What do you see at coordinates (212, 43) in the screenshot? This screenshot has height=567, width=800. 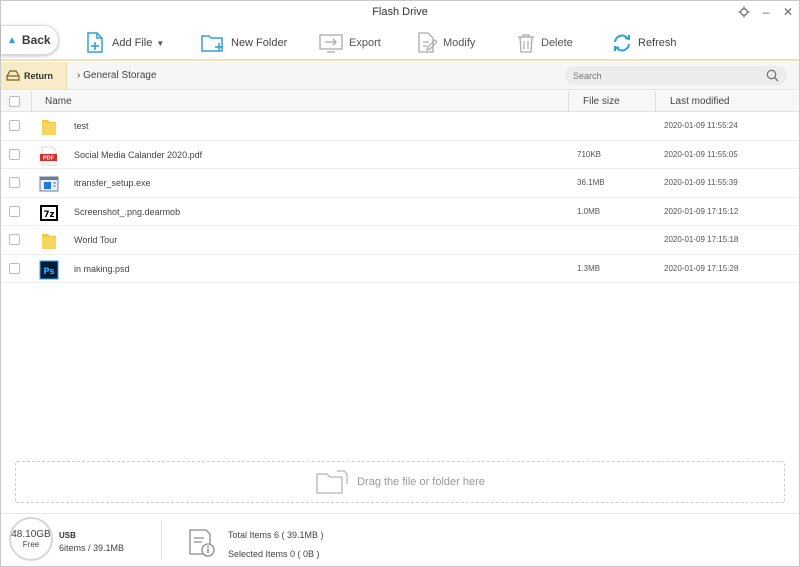 I see `new-folder-icon` at bounding box center [212, 43].